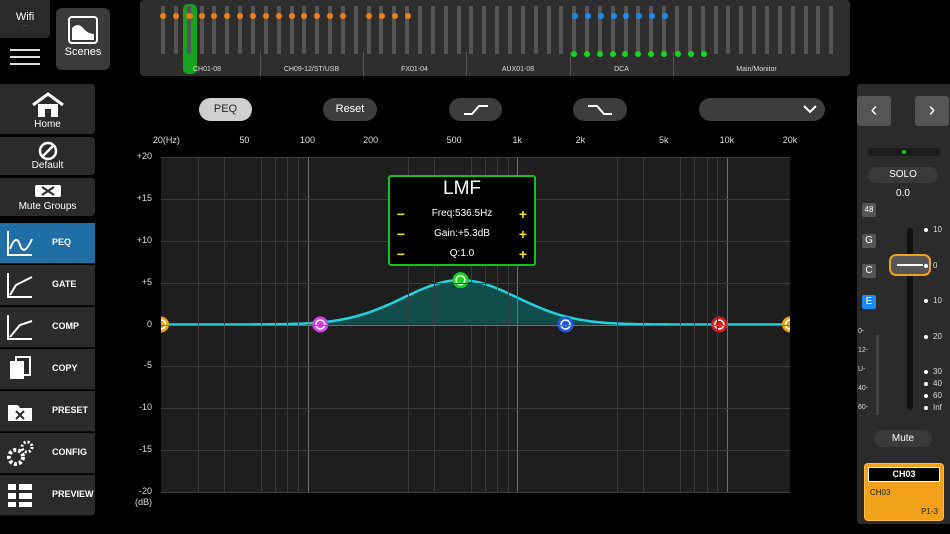 Image resolution: width=950 pixels, height=534 pixels. I want to click on nav-comp: COMP, so click(47, 327).